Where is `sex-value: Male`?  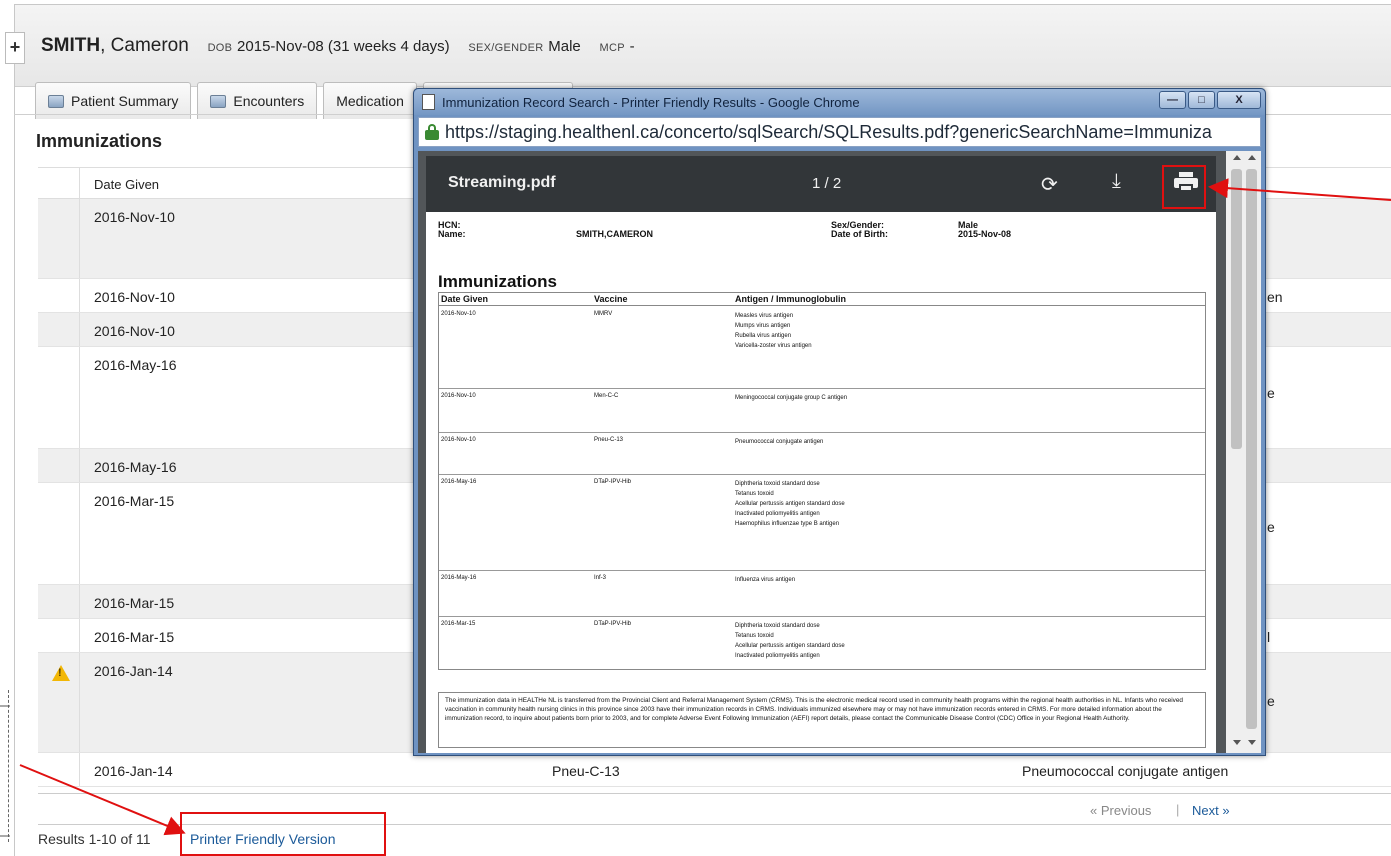 sex-value: Male is located at coordinates (564, 46).